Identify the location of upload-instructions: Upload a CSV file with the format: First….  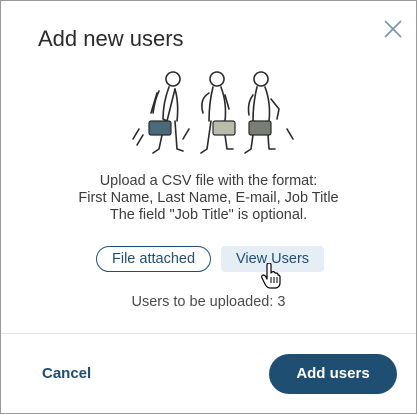
(208, 198).